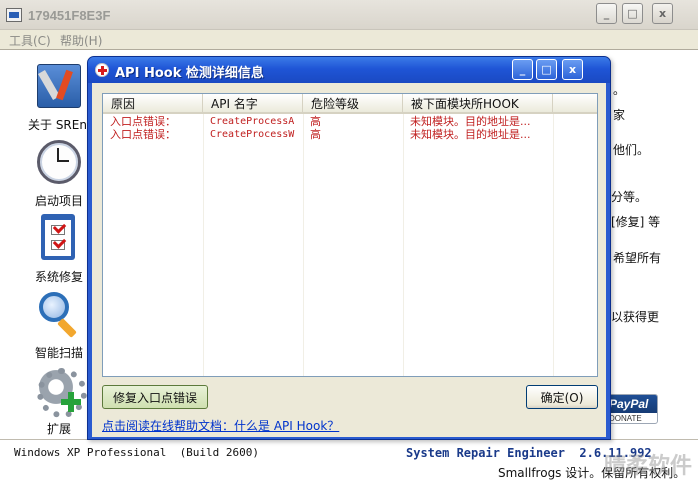 The width and height of the screenshot is (698, 490). I want to click on background-text: 。, so click(619, 90).